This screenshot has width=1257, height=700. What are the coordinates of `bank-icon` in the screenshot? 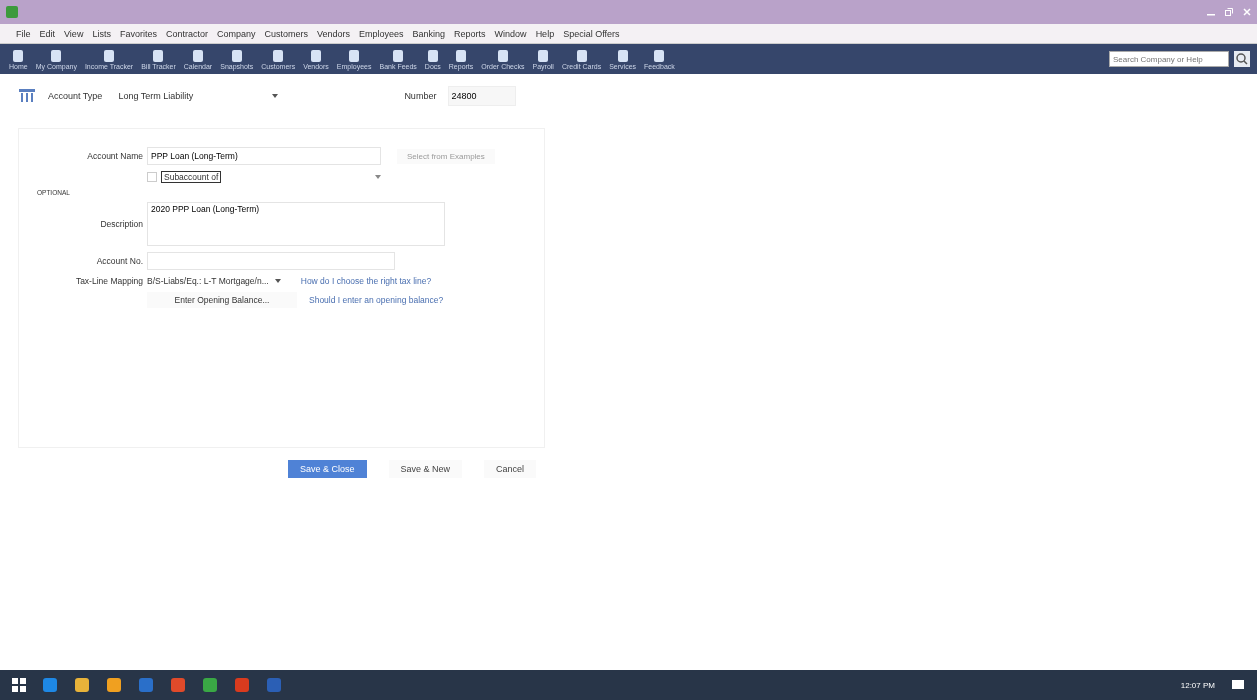 It's located at (27, 96).